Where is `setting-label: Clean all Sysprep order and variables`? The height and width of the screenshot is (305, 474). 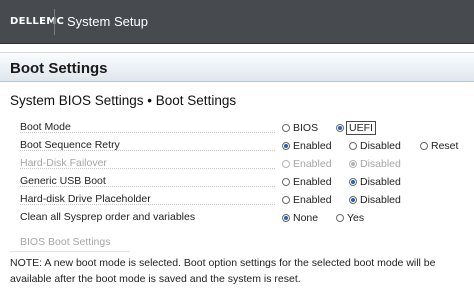
setting-label: Clean all Sysprep order and variables is located at coordinates (108, 217).